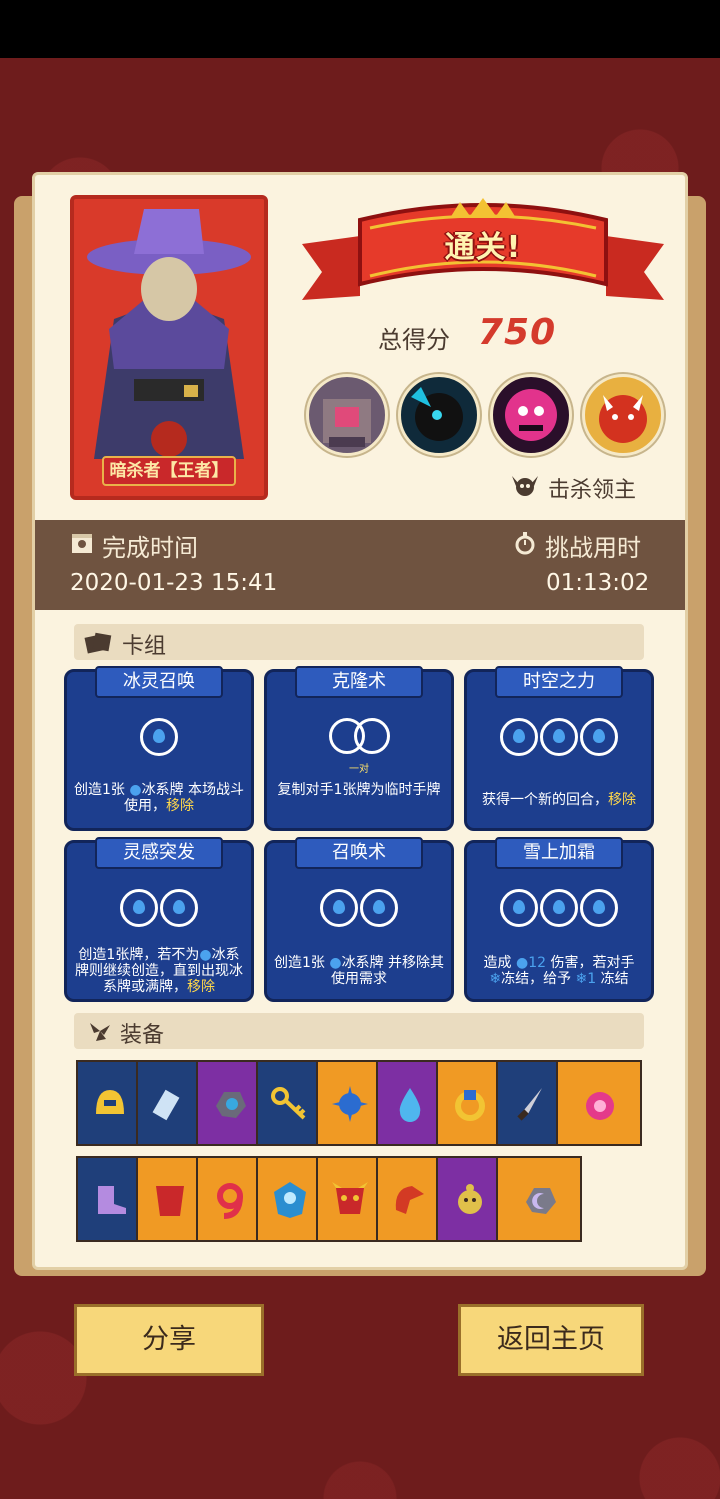  I want to click on equip-pink-flame, so click(599, 1103).